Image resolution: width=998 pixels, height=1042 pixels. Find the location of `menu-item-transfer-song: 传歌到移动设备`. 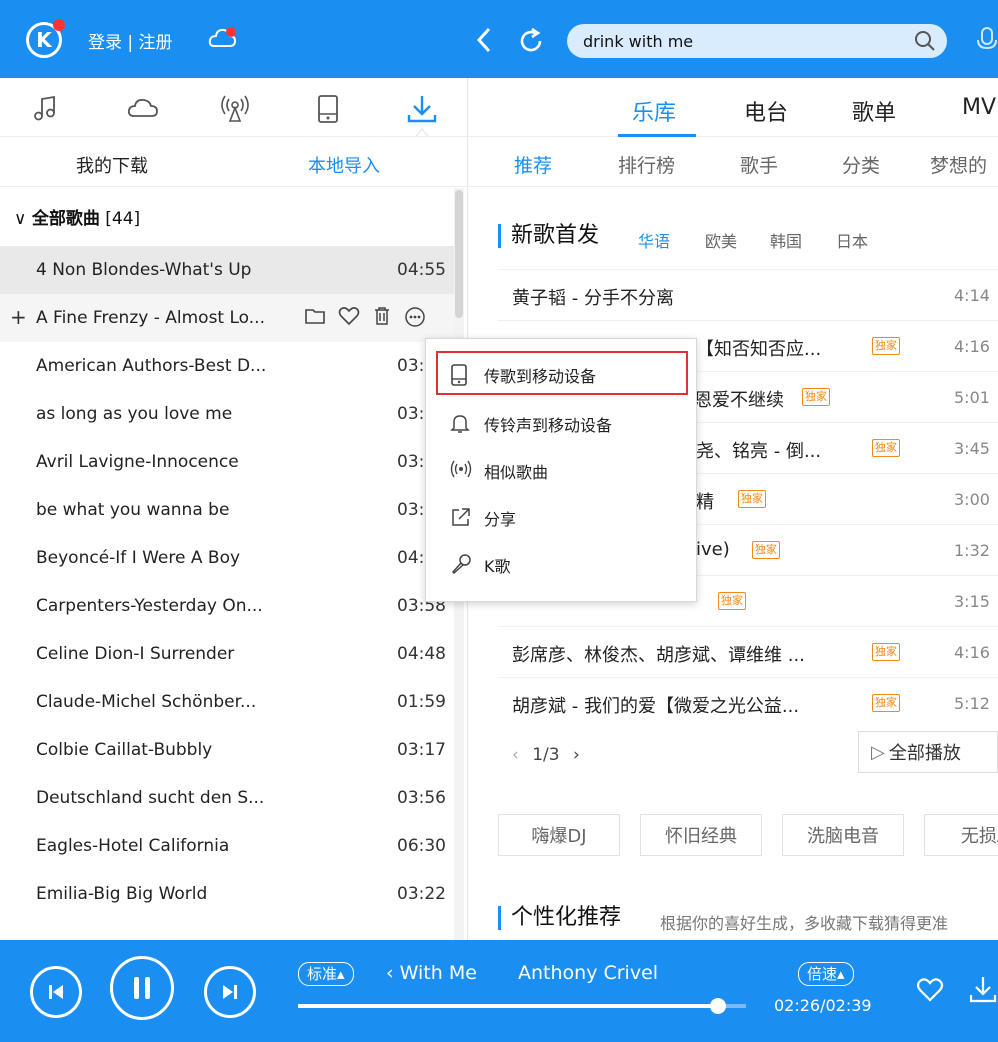

menu-item-transfer-song: 传歌到移动设备 is located at coordinates (562, 373).